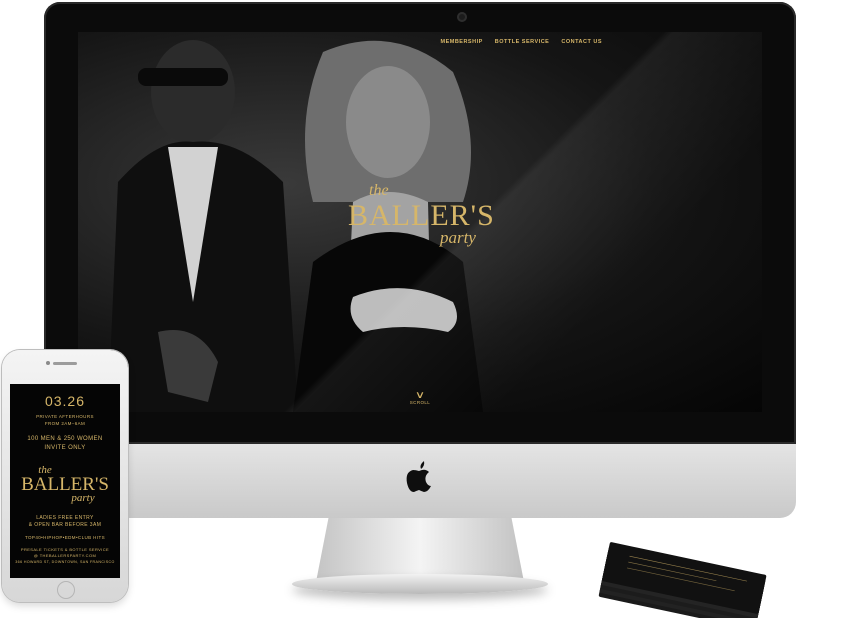  Describe the element at coordinates (458, 237) in the screenshot. I see `logo-party: party` at that location.